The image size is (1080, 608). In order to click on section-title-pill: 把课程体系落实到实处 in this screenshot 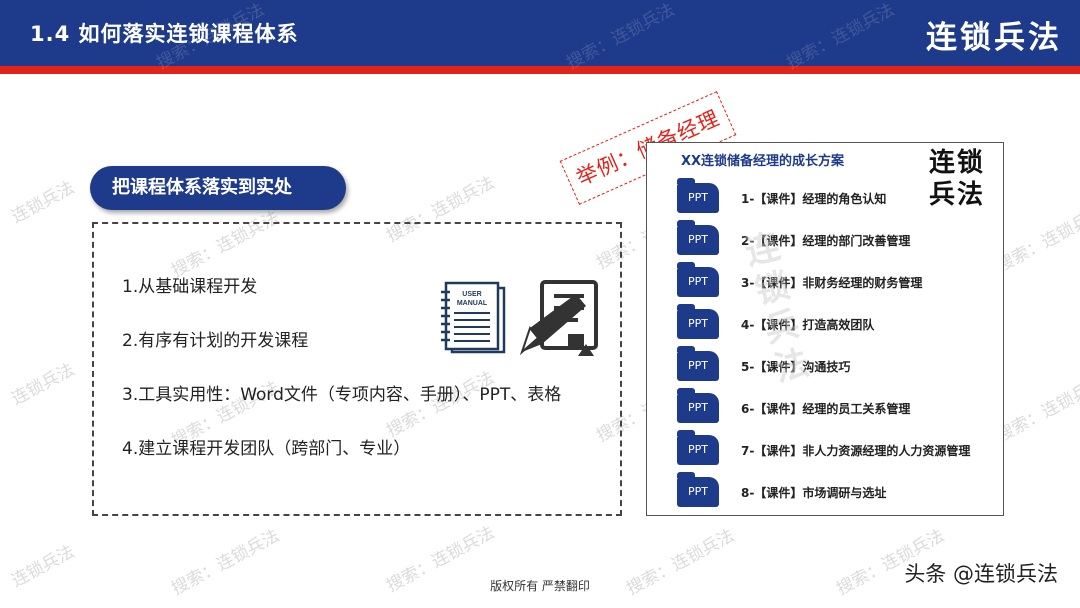, I will do `click(218, 188)`.